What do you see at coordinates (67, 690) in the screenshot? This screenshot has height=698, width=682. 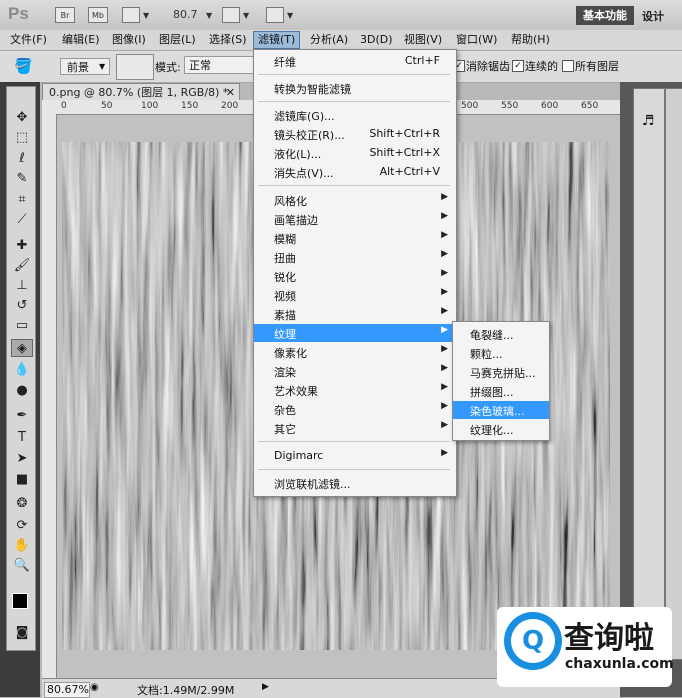 I see `status-zoom-field: 80.67%` at bounding box center [67, 690].